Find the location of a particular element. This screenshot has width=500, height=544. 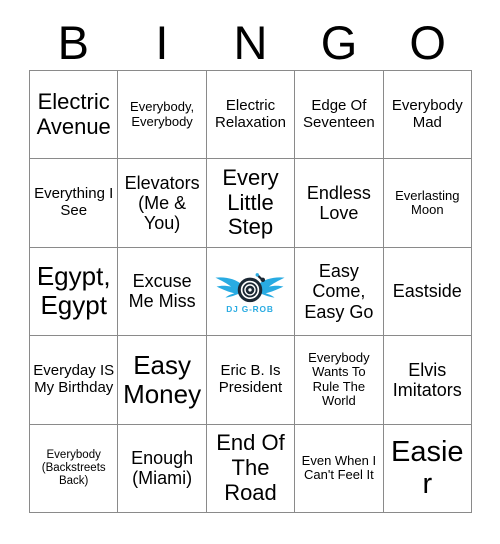

bingo-cell: Edge Of Seventeen is located at coordinates (339, 115).